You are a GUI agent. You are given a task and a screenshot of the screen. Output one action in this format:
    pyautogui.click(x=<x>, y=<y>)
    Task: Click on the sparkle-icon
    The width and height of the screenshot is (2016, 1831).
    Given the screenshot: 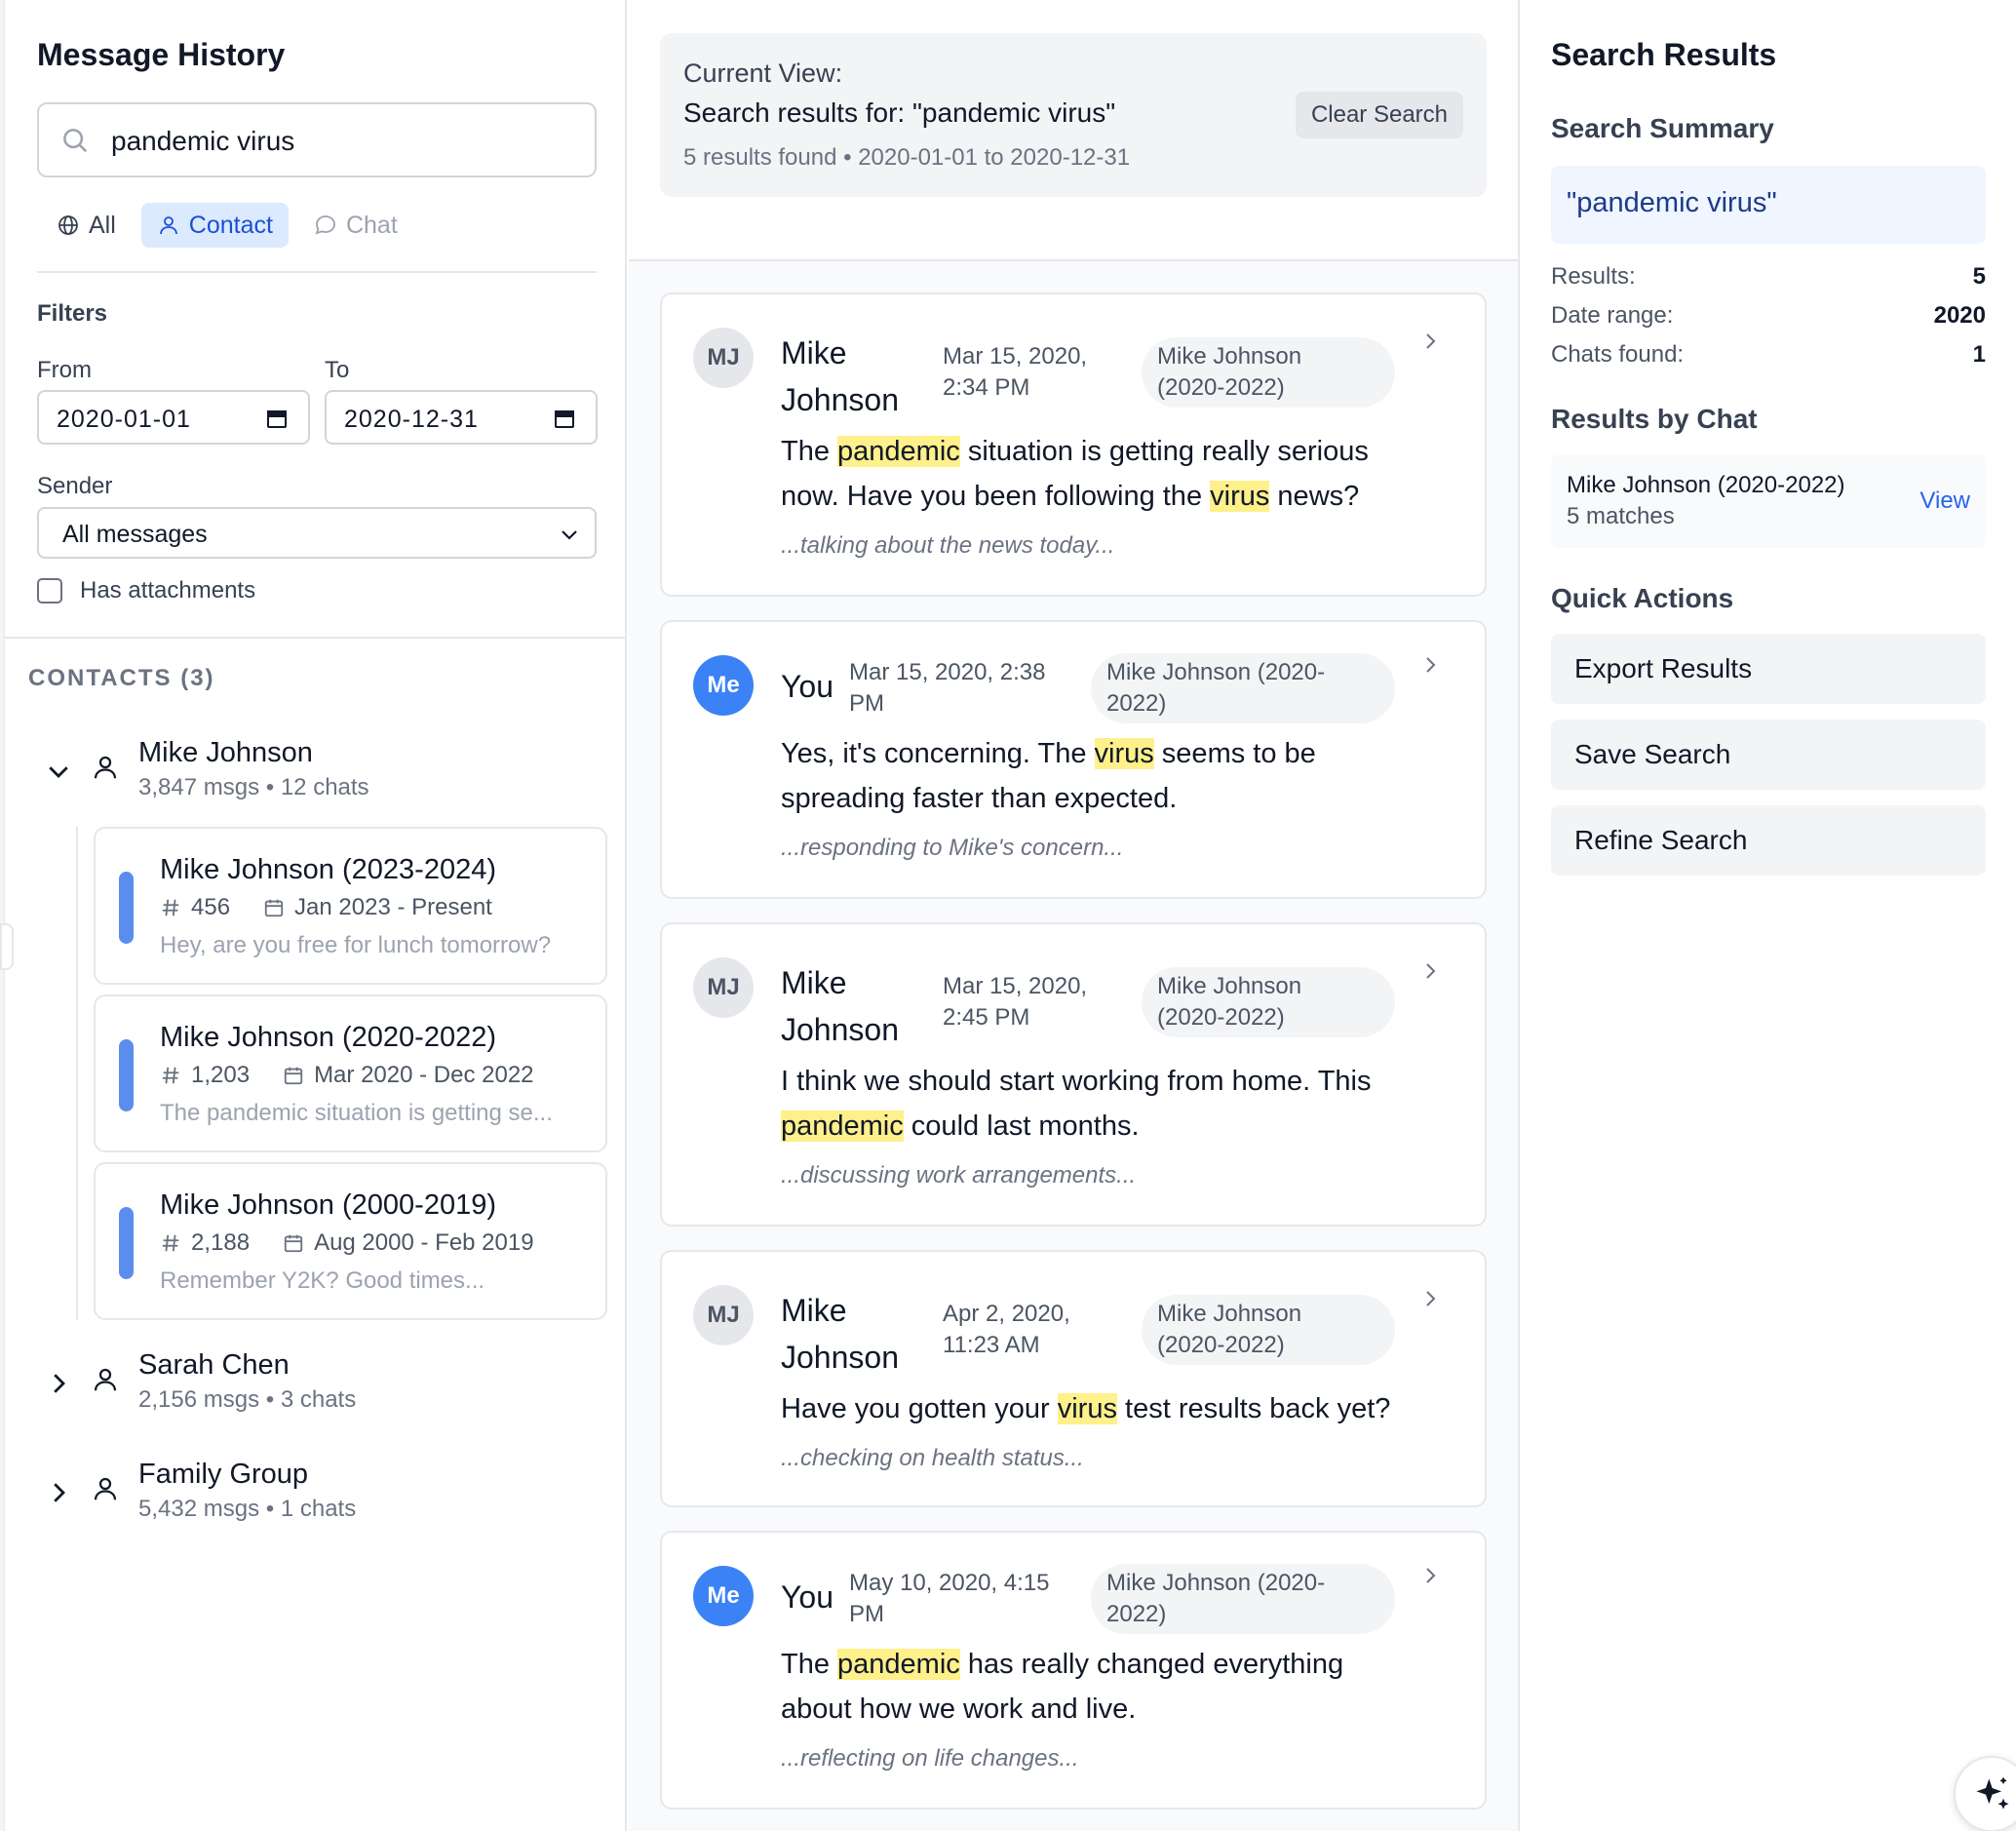 What is the action you would take?
    pyautogui.click(x=1992, y=1793)
    